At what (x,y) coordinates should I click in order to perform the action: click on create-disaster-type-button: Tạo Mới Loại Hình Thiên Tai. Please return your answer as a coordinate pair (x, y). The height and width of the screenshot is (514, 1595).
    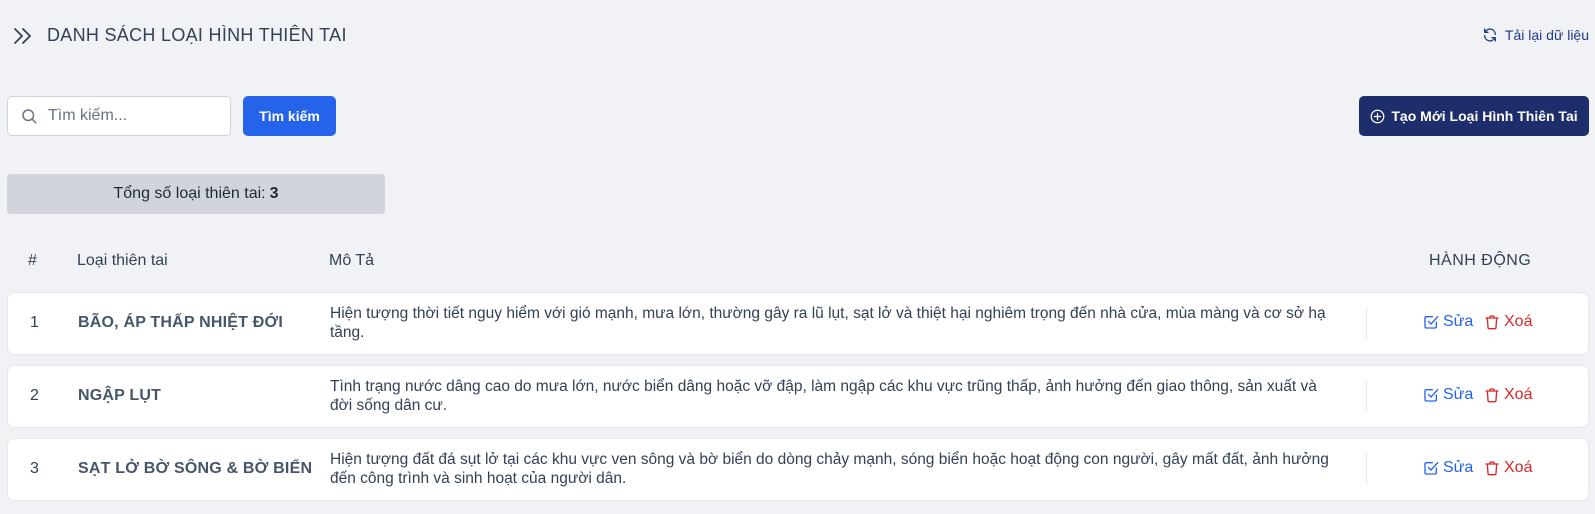
    Looking at the image, I should click on (1474, 116).